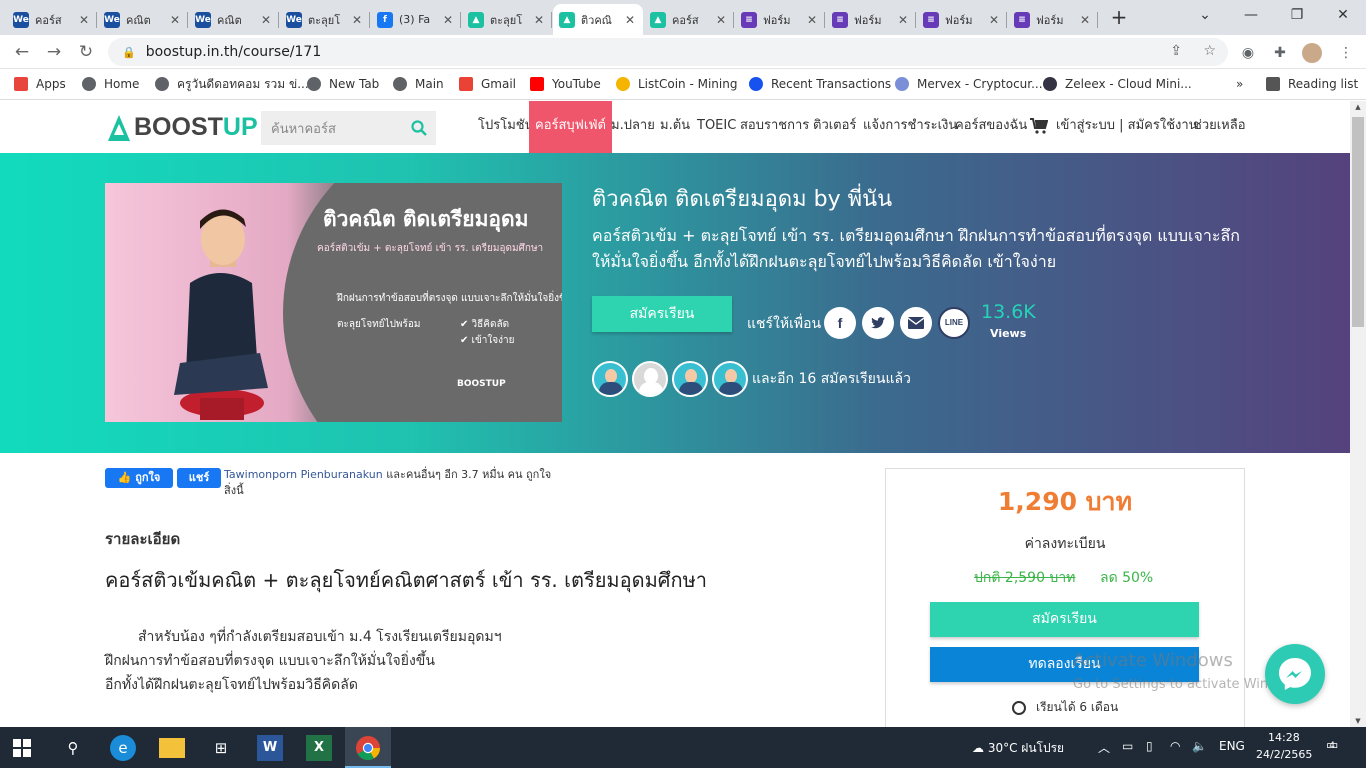  Describe the element at coordinates (1358, 222) in the screenshot. I see `scrollbar-thumb` at that location.